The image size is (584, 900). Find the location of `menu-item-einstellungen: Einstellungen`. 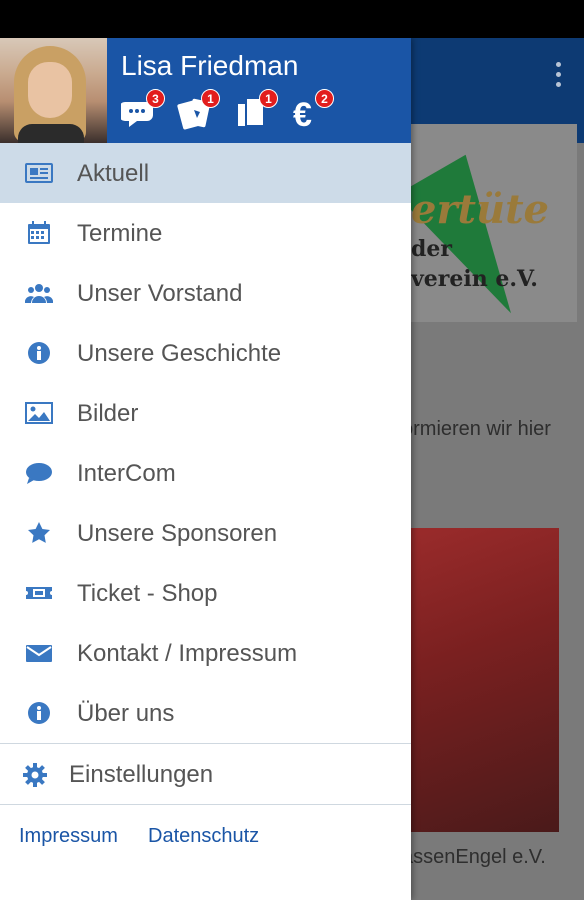

menu-item-einstellungen: Einstellungen is located at coordinates (205, 774).